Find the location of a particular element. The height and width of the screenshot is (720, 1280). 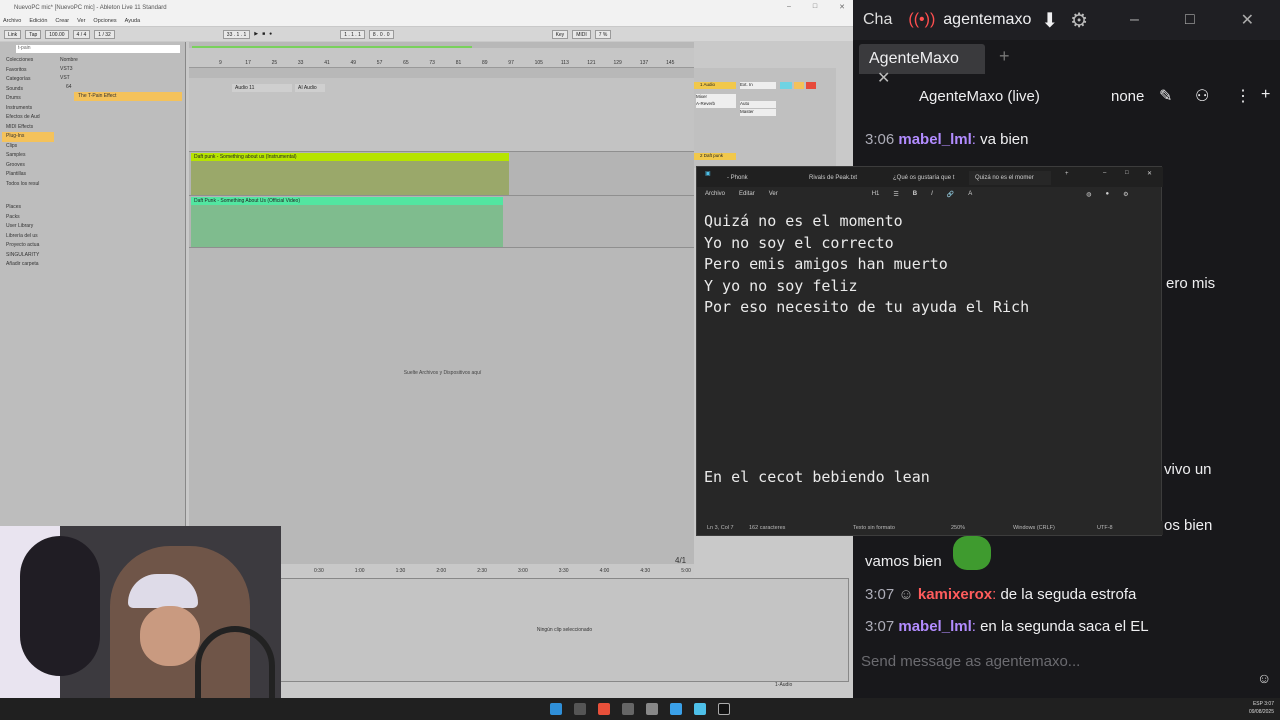

arm-button is located at coordinates (811, 85).